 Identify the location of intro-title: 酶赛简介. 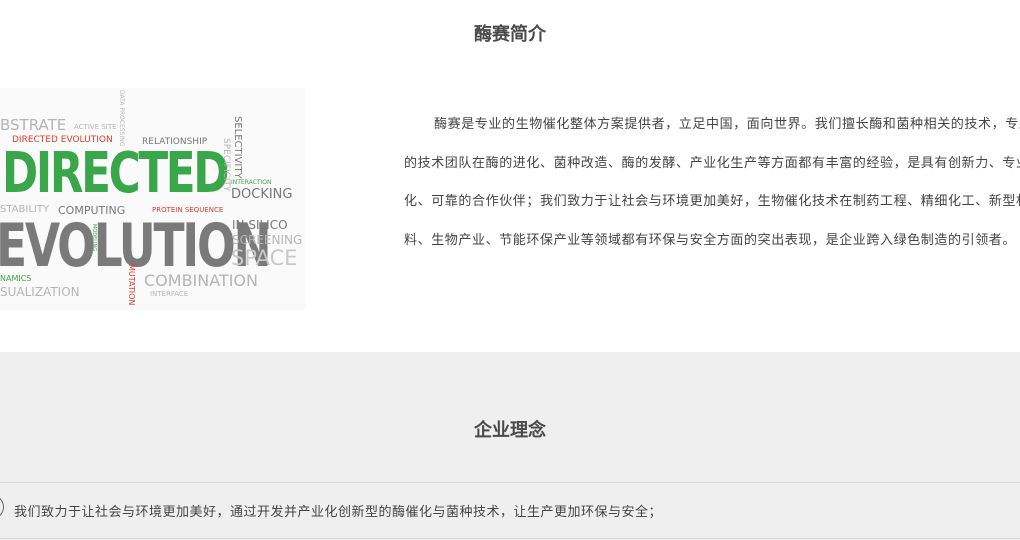
(510, 34).